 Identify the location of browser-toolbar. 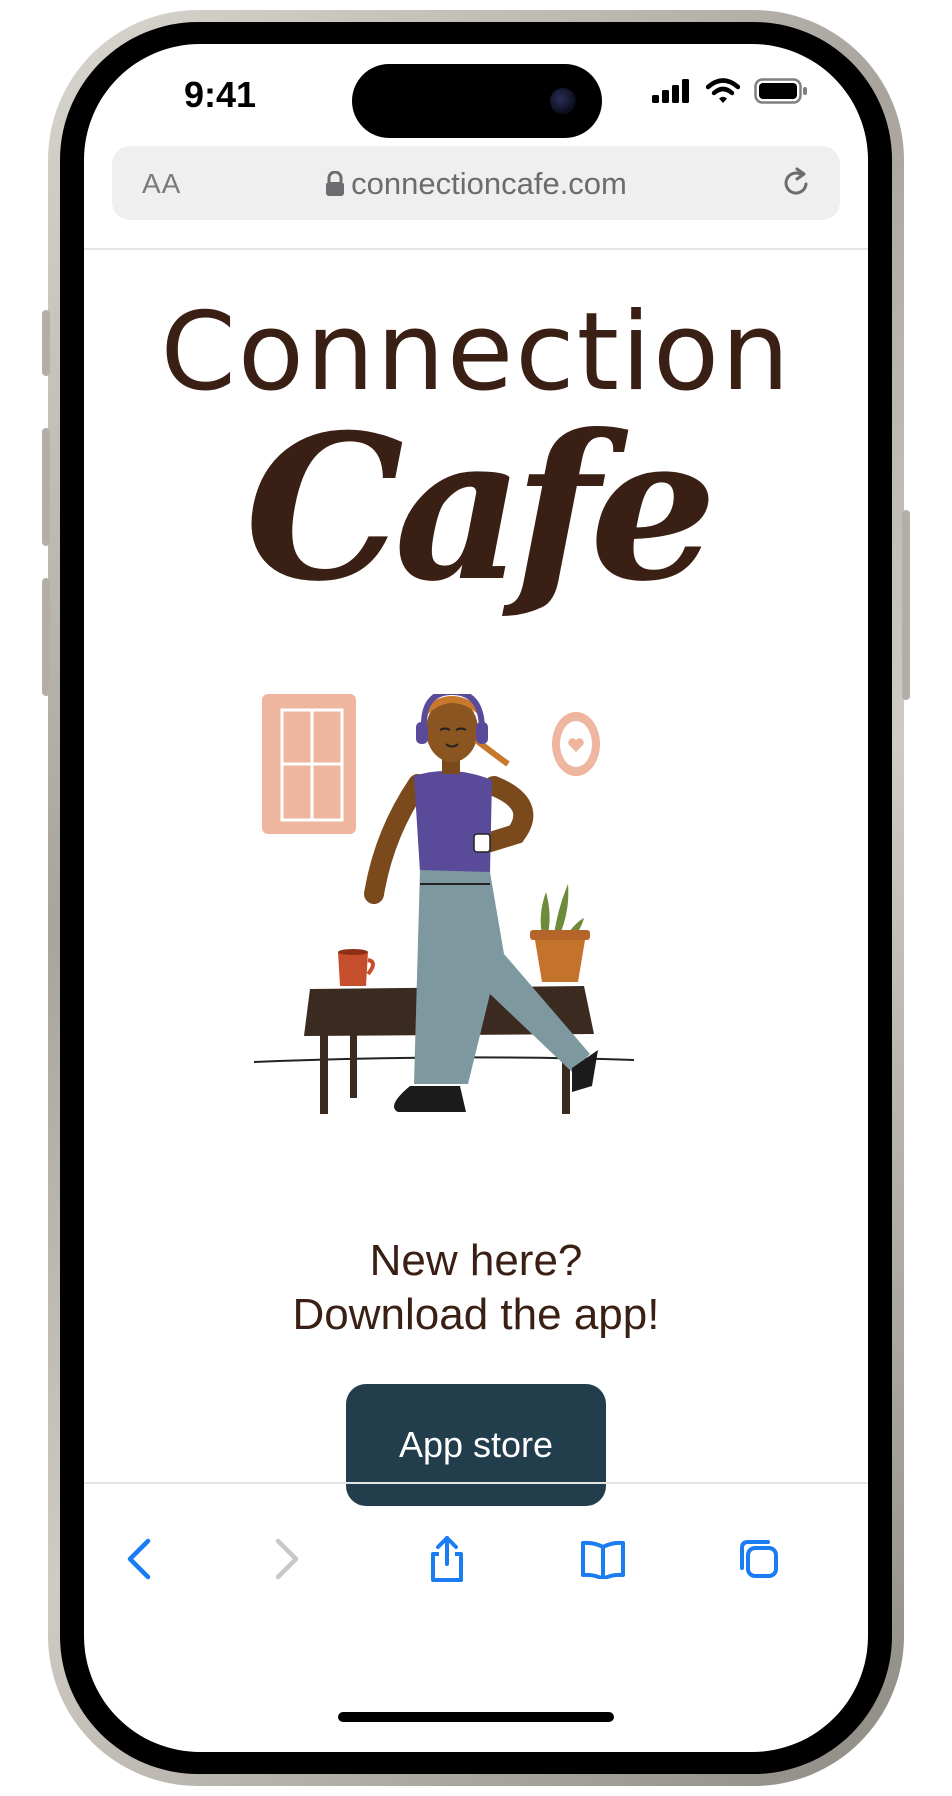
(476, 1559).